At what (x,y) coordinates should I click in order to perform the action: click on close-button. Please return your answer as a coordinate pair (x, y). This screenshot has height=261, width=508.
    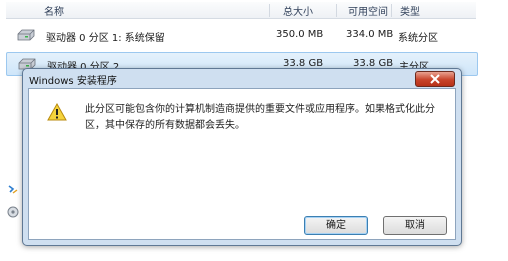
    Looking at the image, I should click on (435, 79).